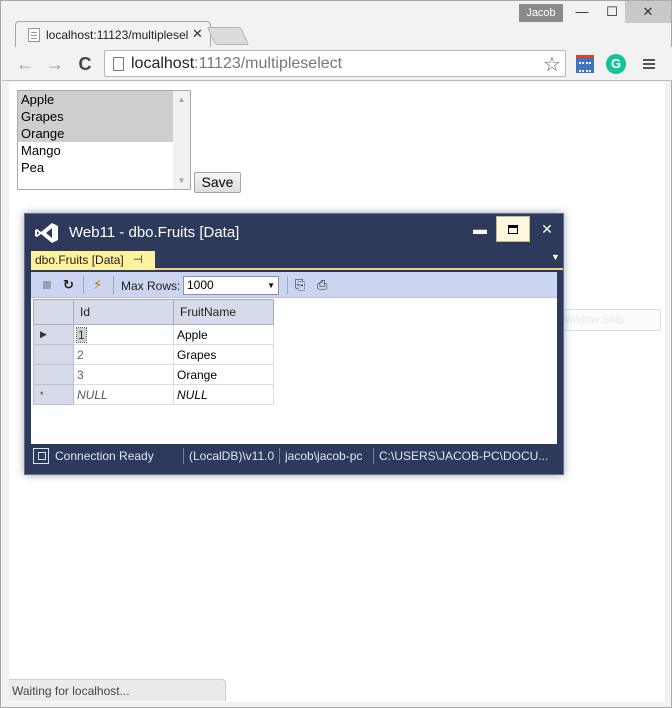 The height and width of the screenshot is (708, 672). Describe the element at coordinates (25, 64) in the screenshot. I see `back-arrow-icon: ←` at that location.